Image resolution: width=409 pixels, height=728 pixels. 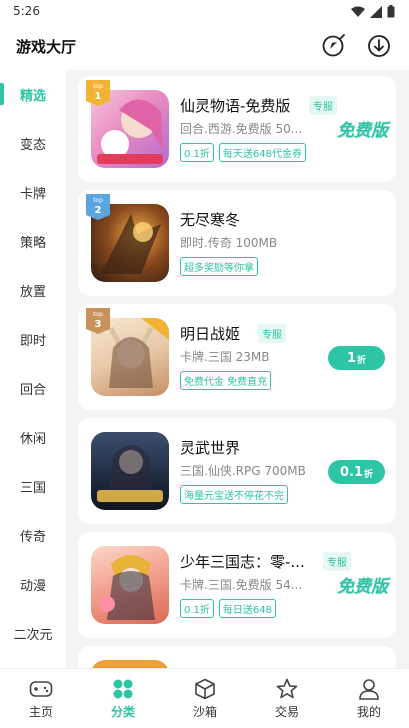 I want to click on tab-sandbox: 沙箱, so click(x=205, y=698).